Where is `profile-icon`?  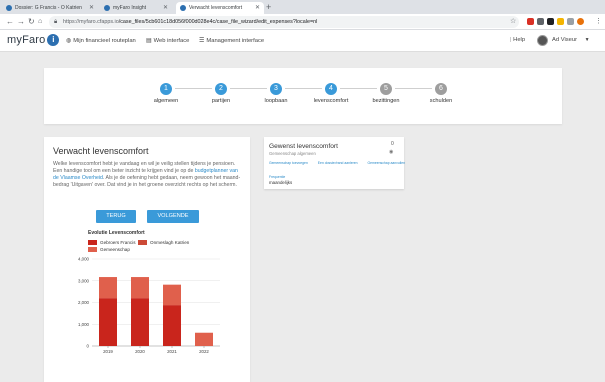
profile-icon is located at coordinates (580, 21).